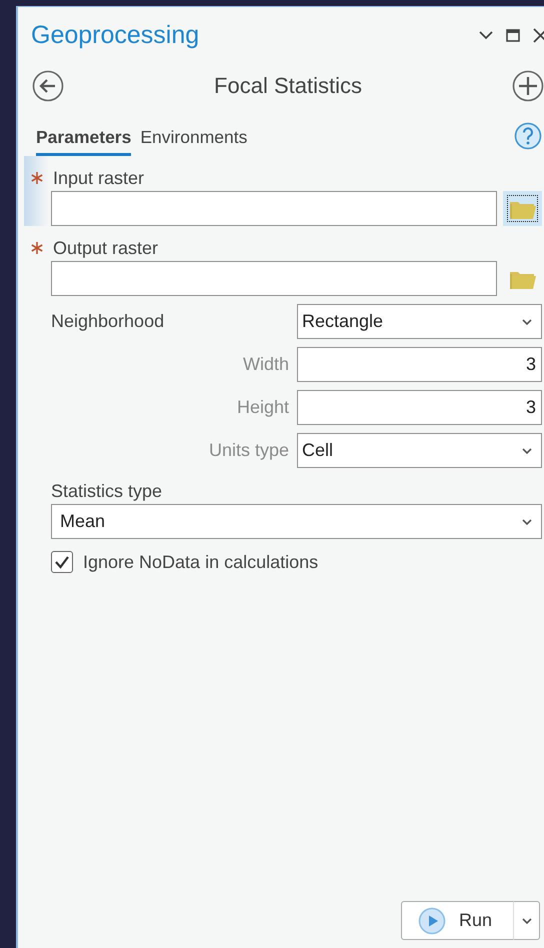 This screenshot has width=544, height=948. I want to click on close-icon, so click(538, 35).